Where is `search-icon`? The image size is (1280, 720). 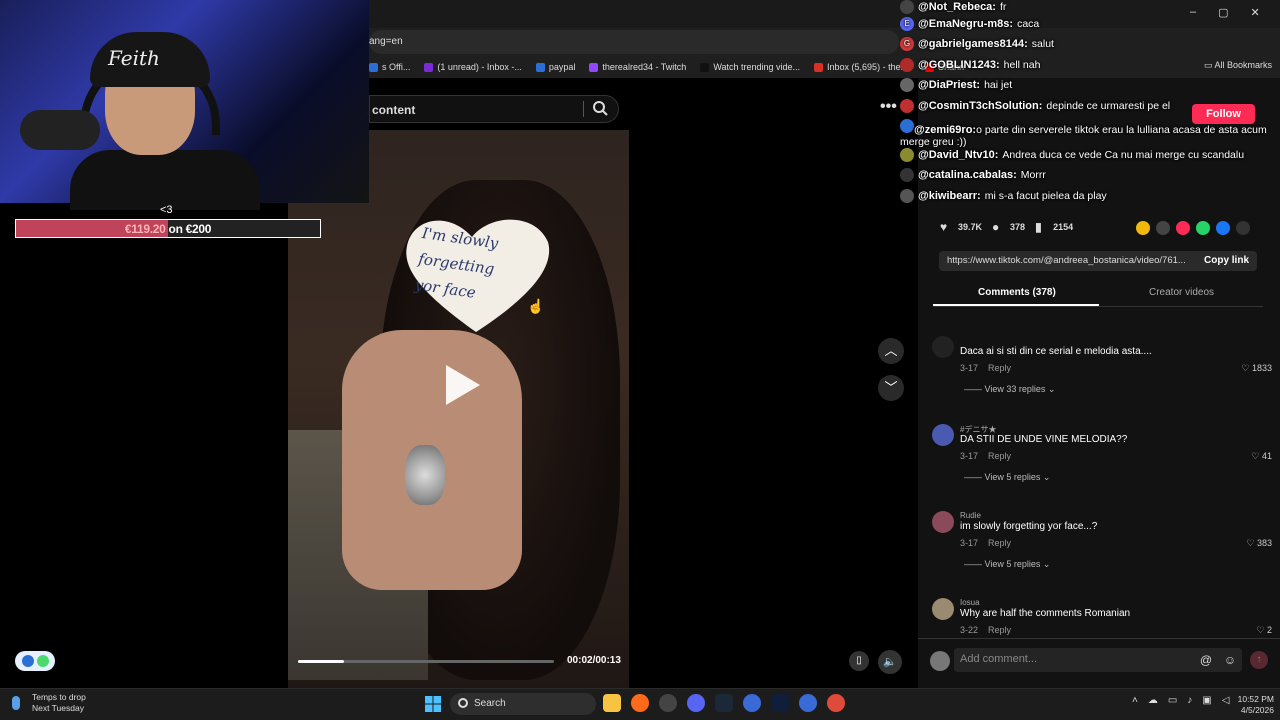 search-icon is located at coordinates (600, 108).